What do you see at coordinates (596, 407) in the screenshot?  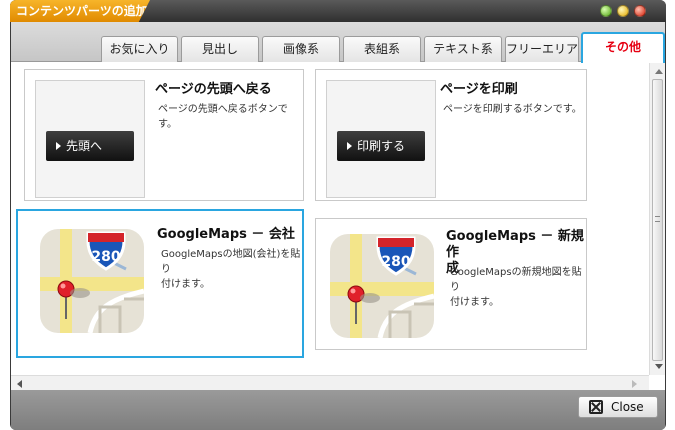 I see `close-icon` at bounding box center [596, 407].